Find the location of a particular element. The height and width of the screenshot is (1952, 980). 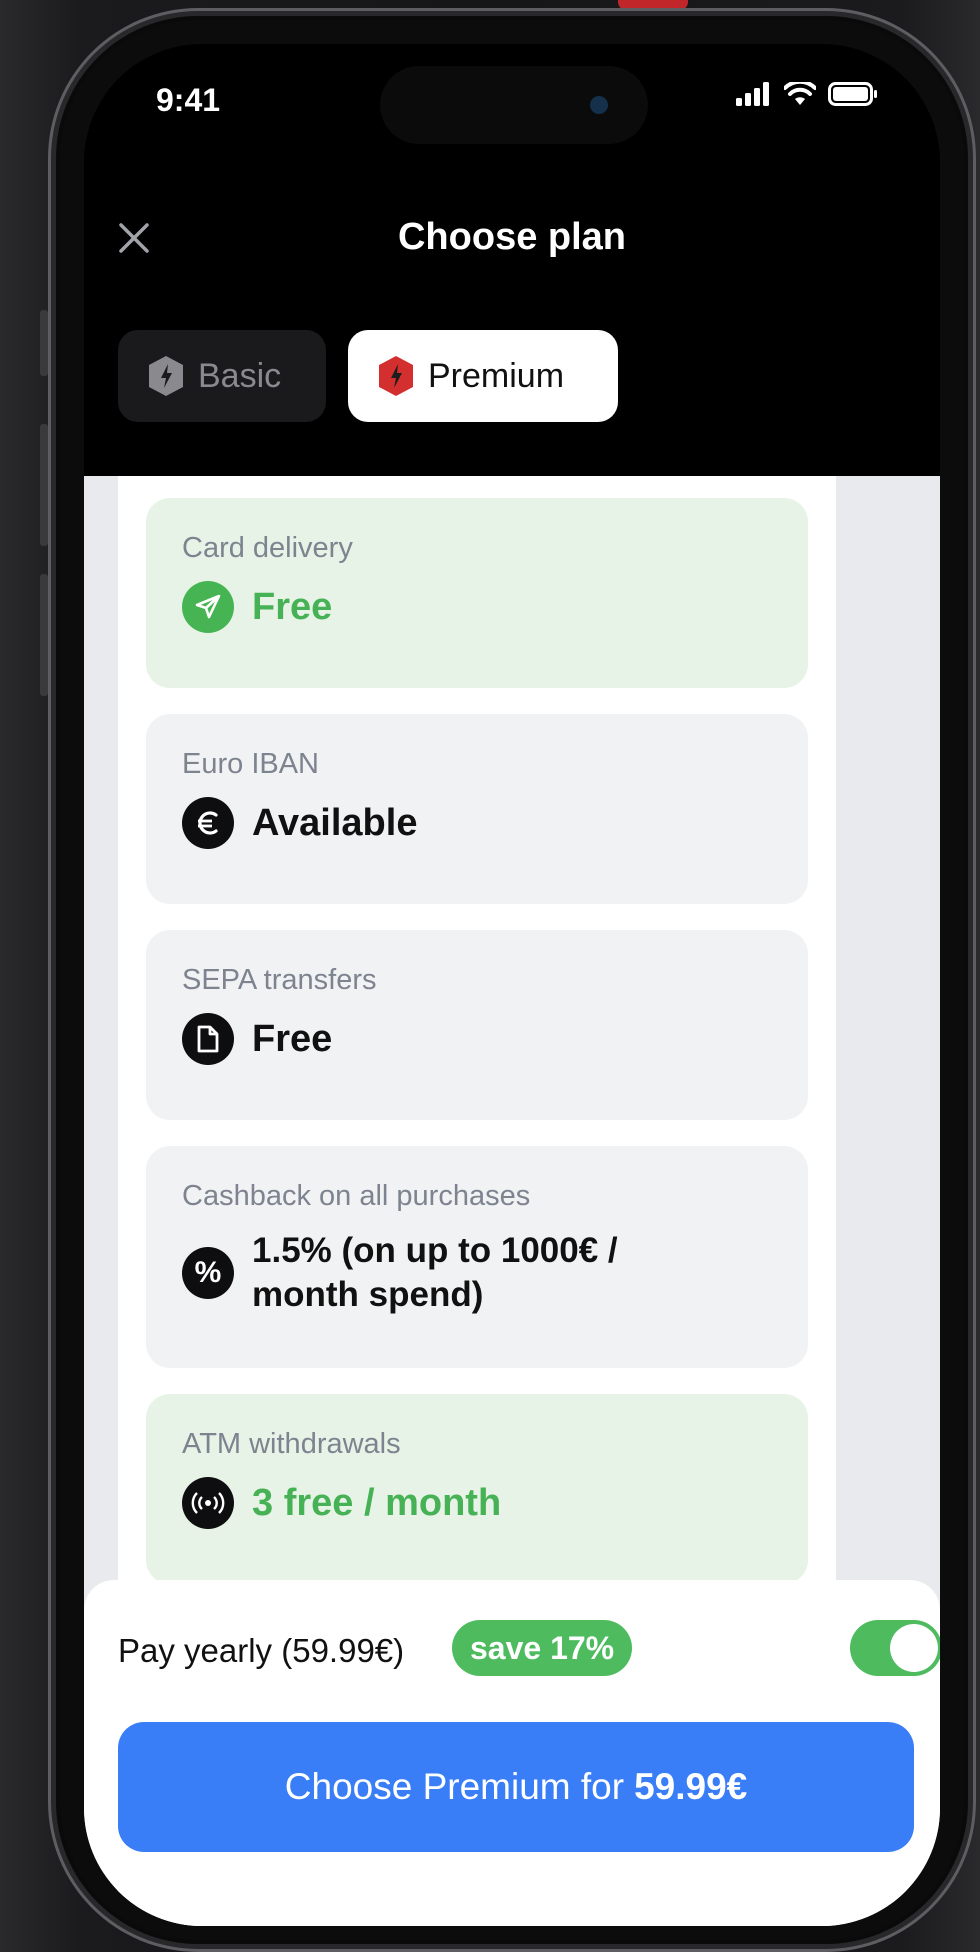

feature-label: Card delivery is located at coordinates (267, 548).